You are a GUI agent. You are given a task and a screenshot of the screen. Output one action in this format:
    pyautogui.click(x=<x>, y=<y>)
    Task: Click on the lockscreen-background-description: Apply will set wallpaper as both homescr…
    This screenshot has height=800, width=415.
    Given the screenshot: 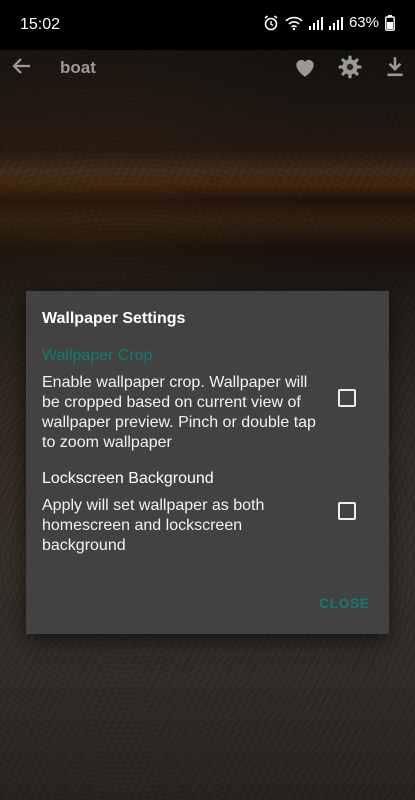 What is the action you would take?
    pyautogui.click(x=183, y=526)
    